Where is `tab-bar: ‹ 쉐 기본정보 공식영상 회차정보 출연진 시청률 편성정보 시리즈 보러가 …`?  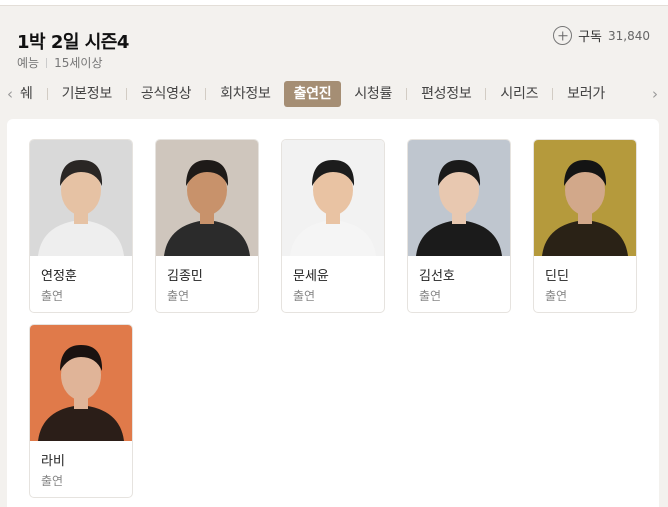
tab-bar: ‹ 쉐 기본정보 공식영상 회차정보 출연진 시청률 편성정보 시리즈 보러가 … is located at coordinates (334, 94).